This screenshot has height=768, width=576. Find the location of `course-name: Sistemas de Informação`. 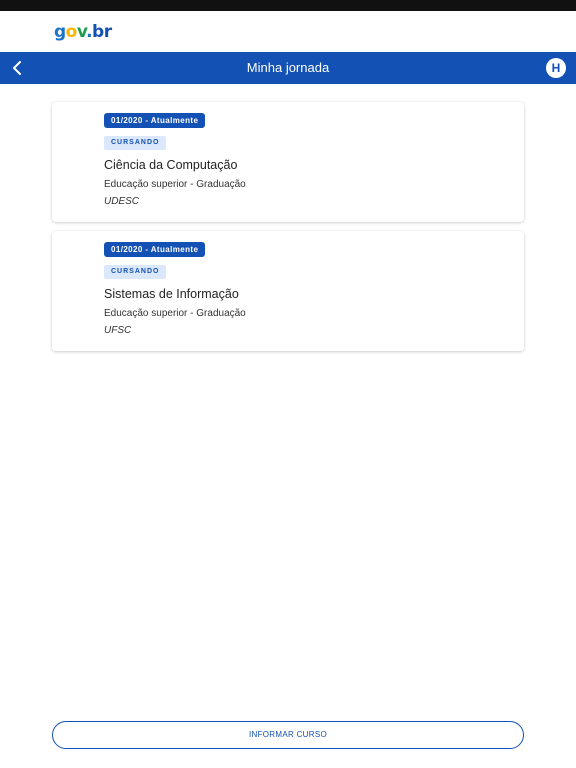

course-name: Sistemas de Informação is located at coordinates (171, 294).